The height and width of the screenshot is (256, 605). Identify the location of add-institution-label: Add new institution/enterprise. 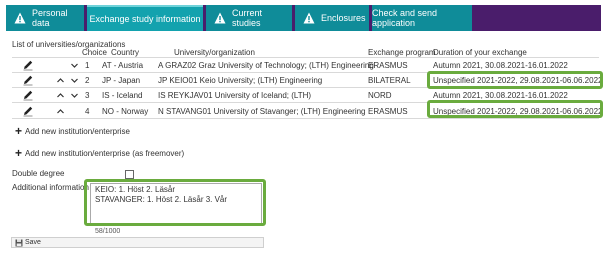
(77, 131).